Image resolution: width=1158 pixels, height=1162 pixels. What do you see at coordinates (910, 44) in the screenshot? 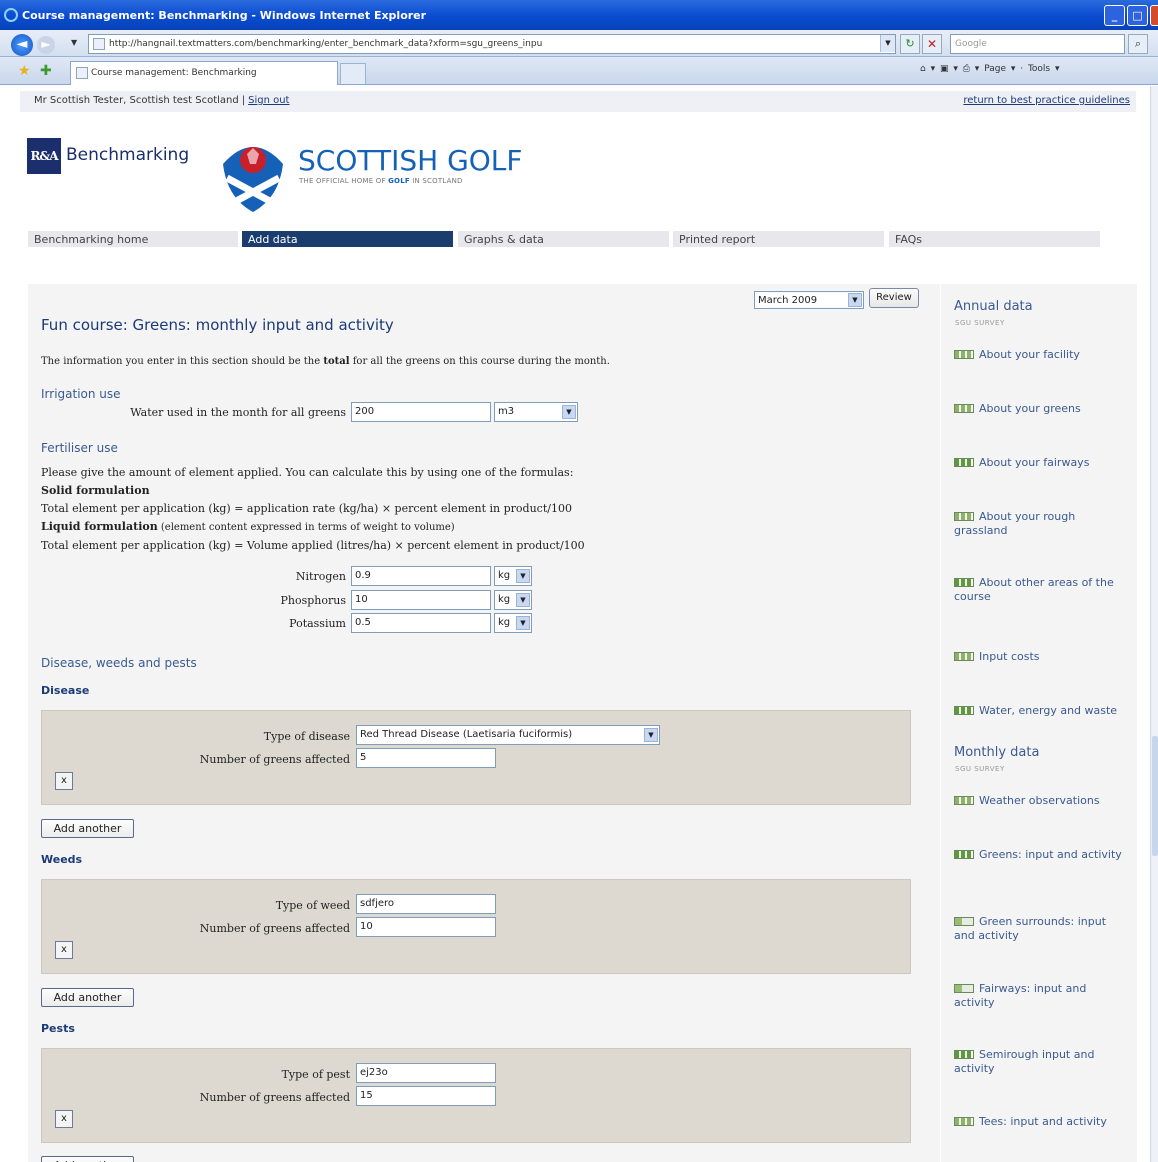
I see `refresh-icon: ↻` at bounding box center [910, 44].